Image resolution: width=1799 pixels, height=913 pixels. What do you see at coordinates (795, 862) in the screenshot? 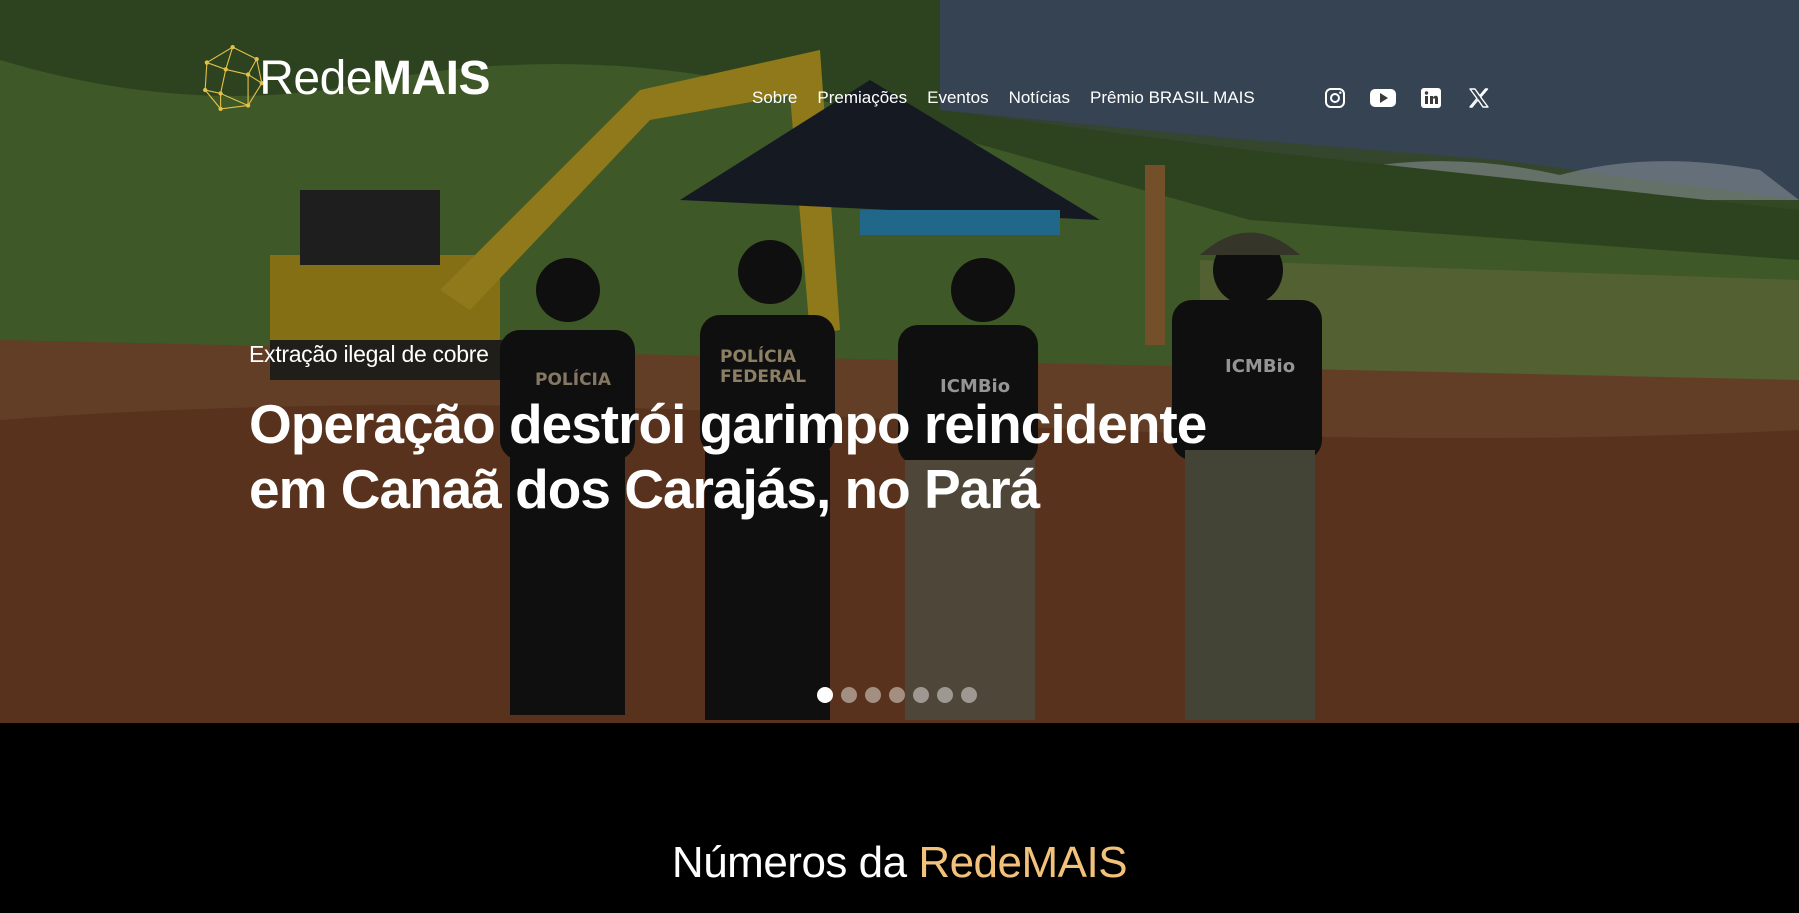
I see `numbers-title-prefix: Números da` at bounding box center [795, 862].